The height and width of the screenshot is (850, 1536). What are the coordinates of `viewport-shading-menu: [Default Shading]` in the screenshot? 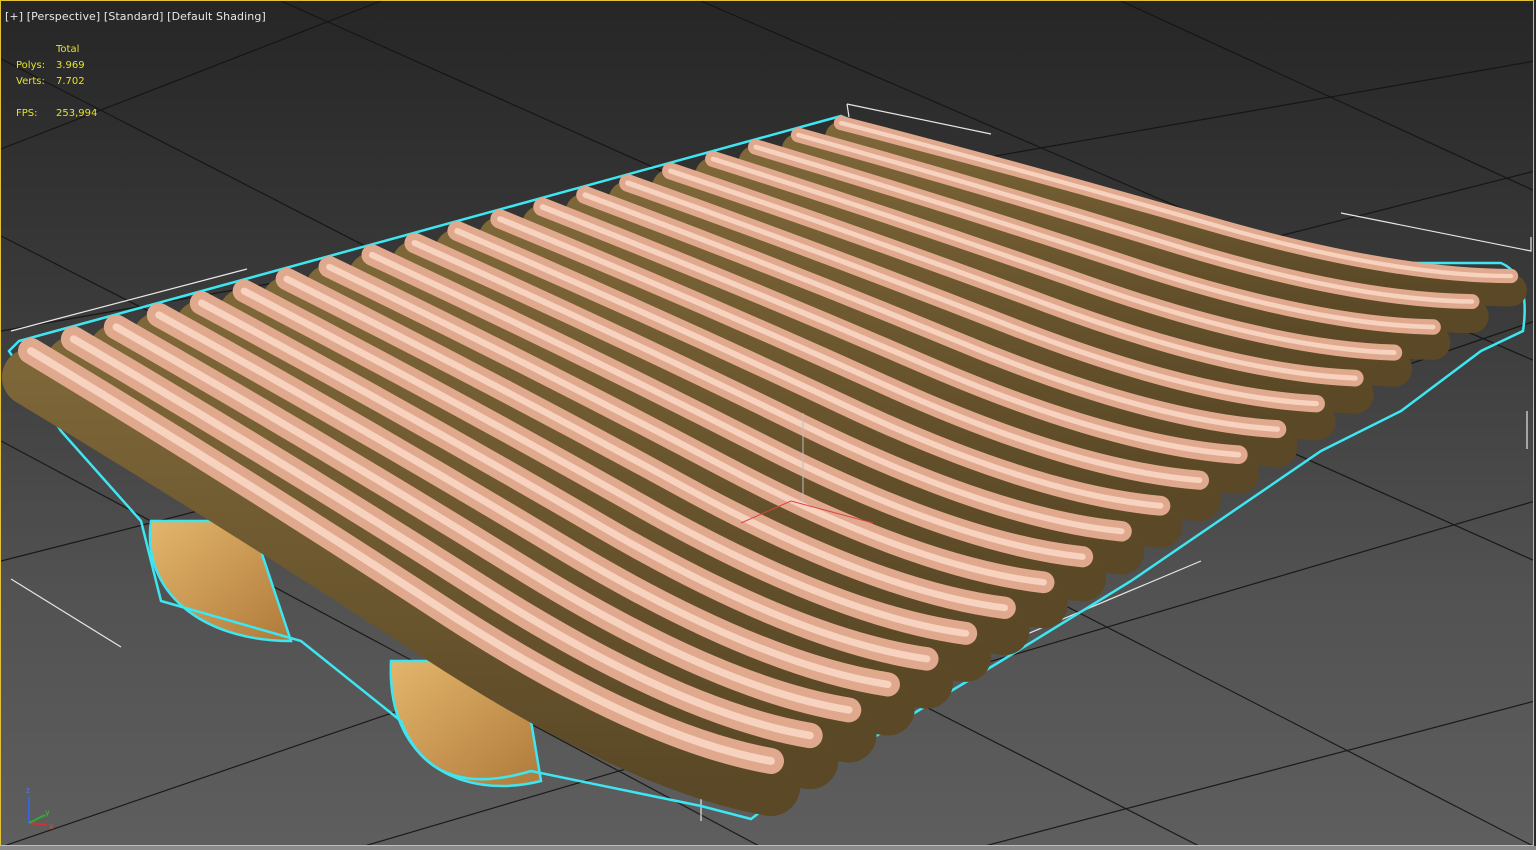 It's located at (216, 16).